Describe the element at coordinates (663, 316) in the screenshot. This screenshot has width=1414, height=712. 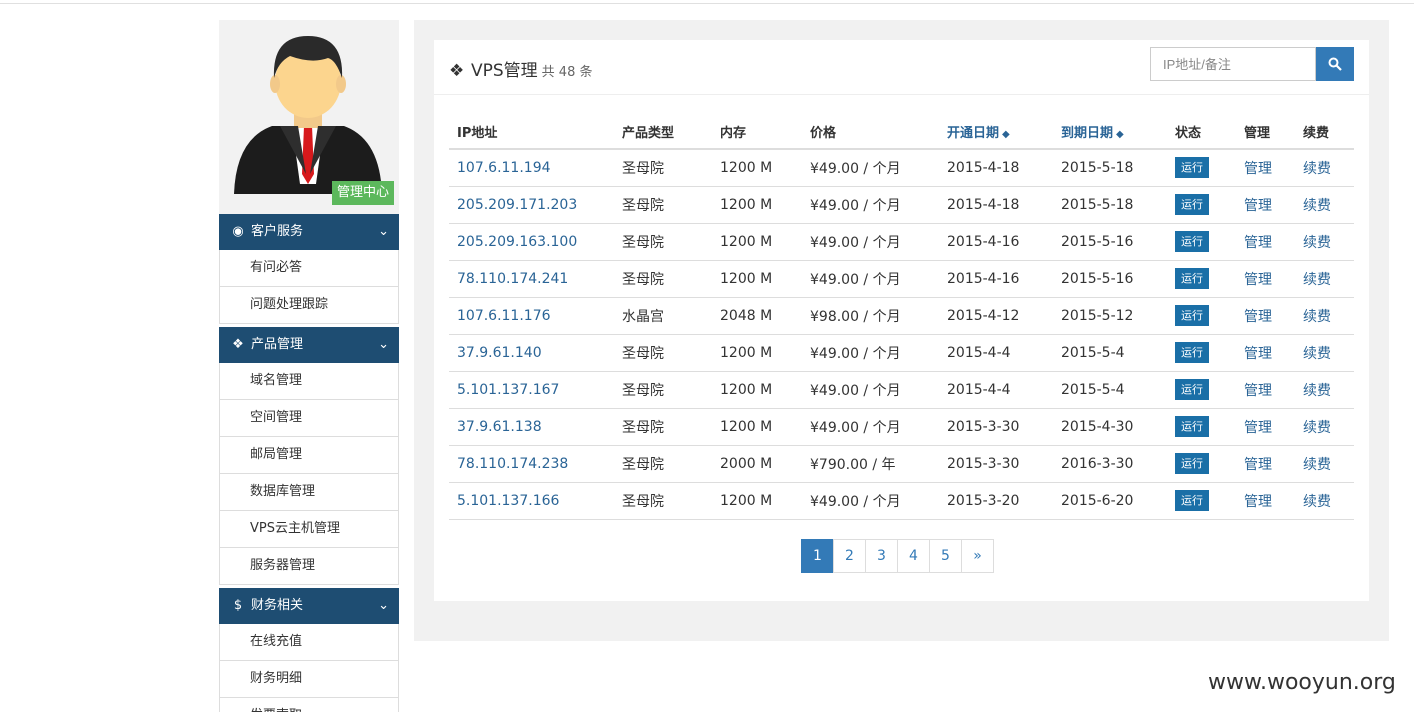
I see `product-type: 水晶宫` at that location.